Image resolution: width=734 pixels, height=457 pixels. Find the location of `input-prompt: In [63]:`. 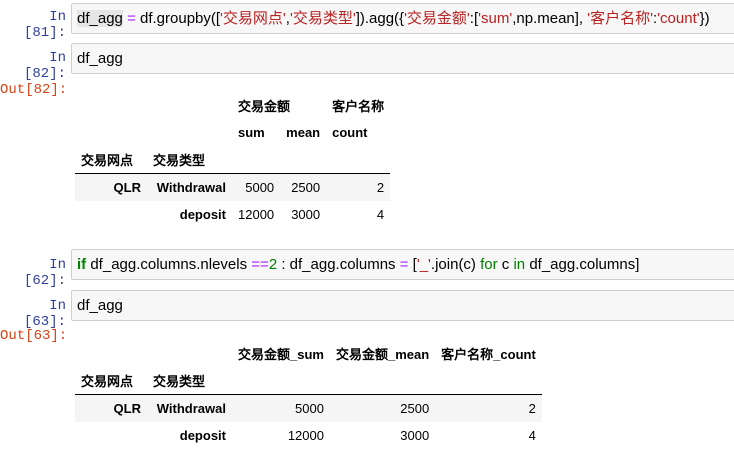

input-prompt: In [63]: is located at coordinates (44, 314).